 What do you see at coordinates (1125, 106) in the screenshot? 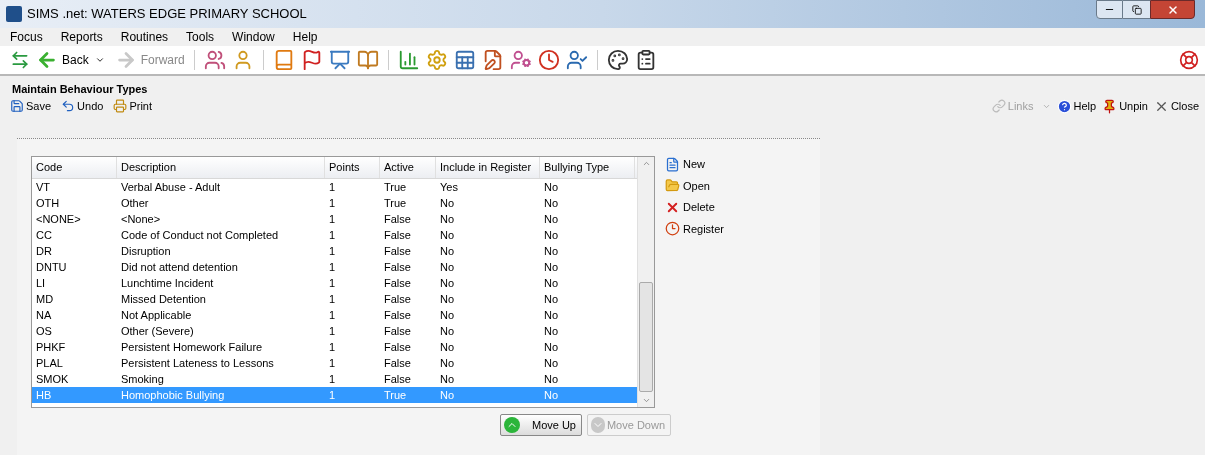
I see `toolbar-action: Unpin` at bounding box center [1125, 106].